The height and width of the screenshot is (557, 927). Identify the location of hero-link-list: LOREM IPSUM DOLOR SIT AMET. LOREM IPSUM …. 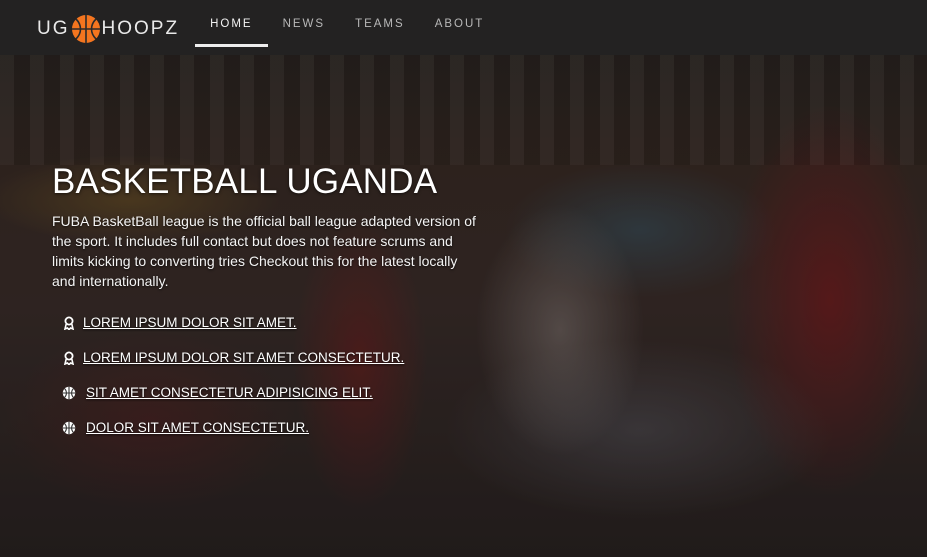
(271, 375).